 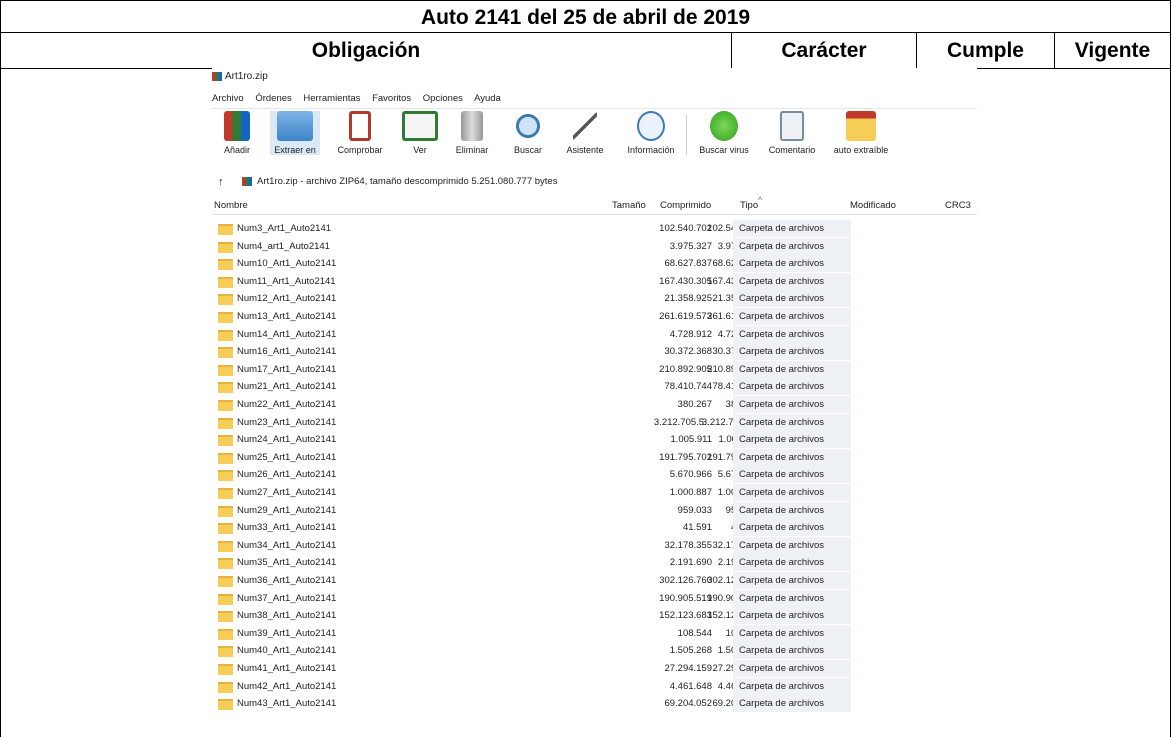 What do you see at coordinates (237, 126) in the screenshot?
I see `add-icon` at bounding box center [237, 126].